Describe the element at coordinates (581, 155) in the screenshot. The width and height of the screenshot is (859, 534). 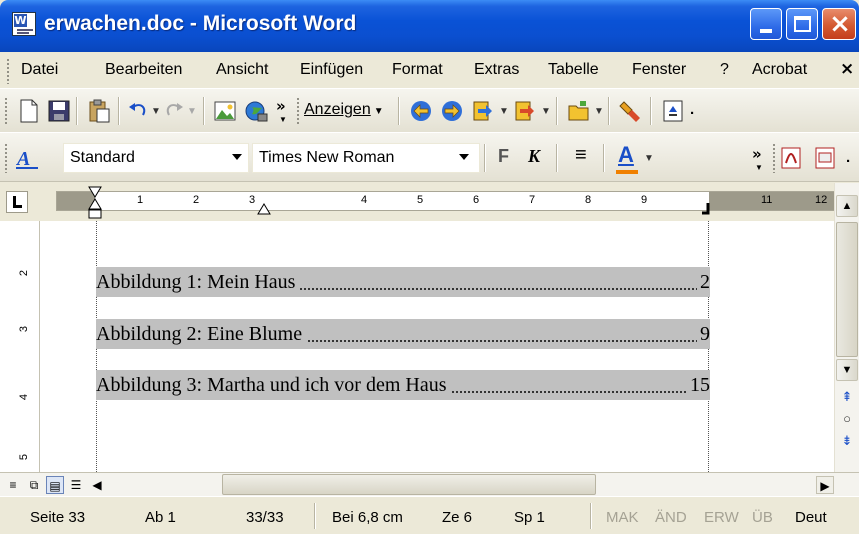
I see `align-button: ≡` at that location.